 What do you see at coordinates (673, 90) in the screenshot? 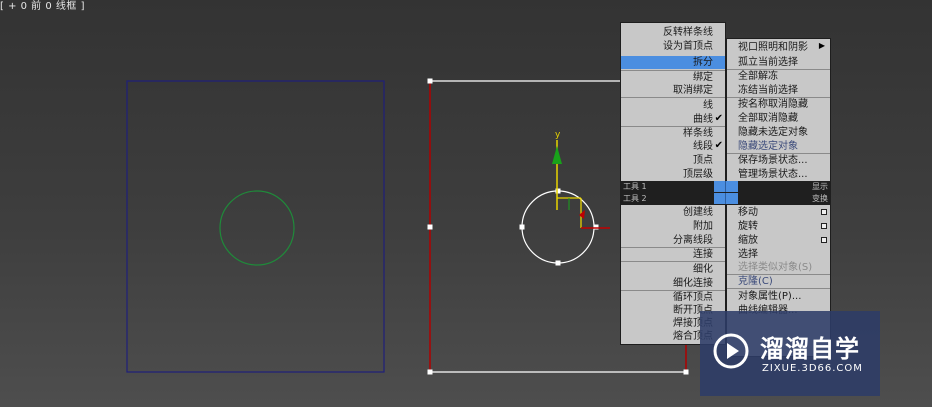
I see `menu-item-unbind: 取消绑定` at bounding box center [673, 90].